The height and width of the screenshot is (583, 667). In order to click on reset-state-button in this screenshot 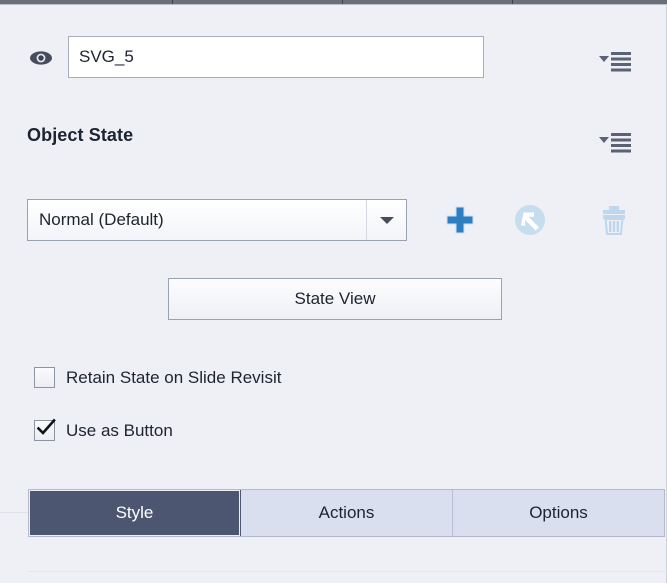, I will do `click(530, 220)`.